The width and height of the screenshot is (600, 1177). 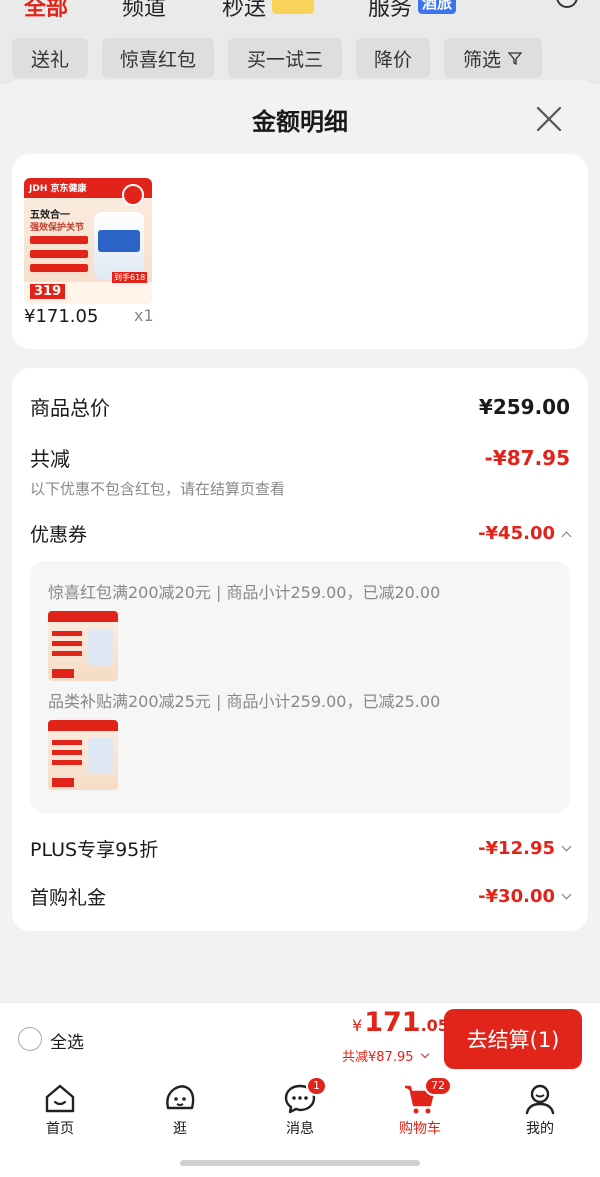 I want to click on thumb-tag: 到手618, so click(x=130, y=277).